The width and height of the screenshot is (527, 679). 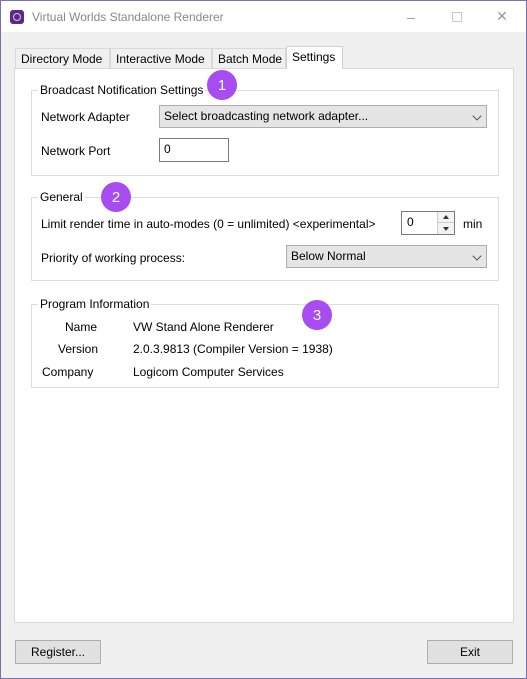 I want to click on info-version-value: 2.0.3.9813 (Compiler Version = 1938), so click(x=233, y=349).